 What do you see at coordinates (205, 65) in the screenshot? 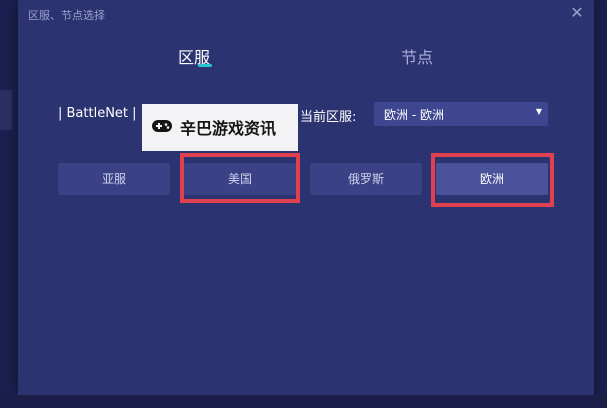
I see `active-tab-indicator` at bounding box center [205, 65].